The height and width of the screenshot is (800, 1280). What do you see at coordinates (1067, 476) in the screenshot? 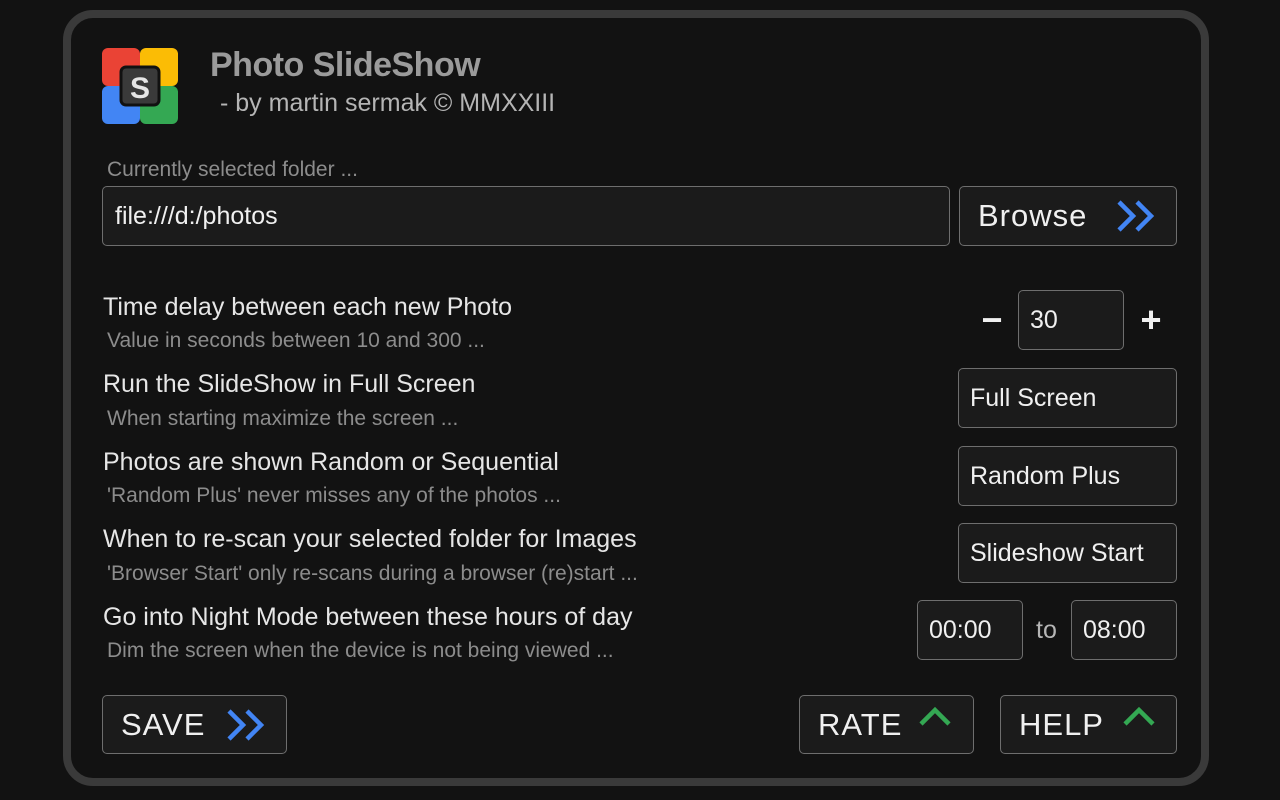
I see `order-toggle: Random Plus` at bounding box center [1067, 476].